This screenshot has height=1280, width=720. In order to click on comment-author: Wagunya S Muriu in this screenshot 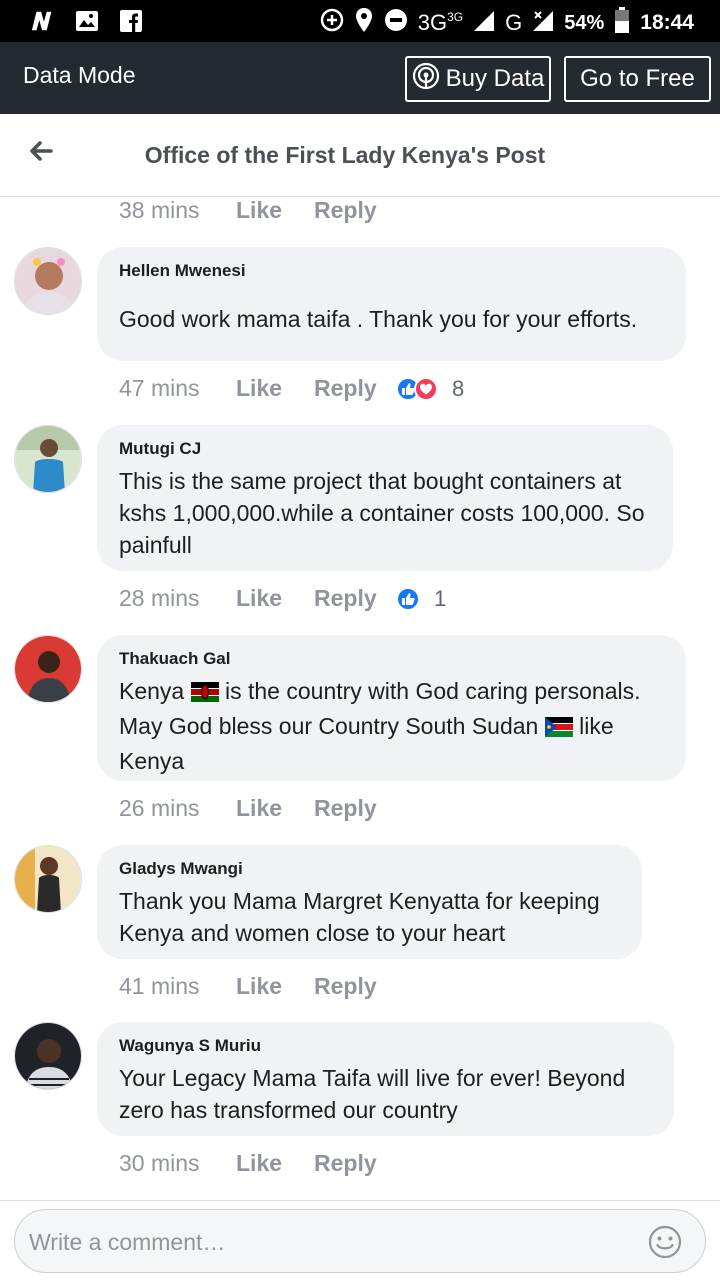, I will do `click(385, 1046)`.